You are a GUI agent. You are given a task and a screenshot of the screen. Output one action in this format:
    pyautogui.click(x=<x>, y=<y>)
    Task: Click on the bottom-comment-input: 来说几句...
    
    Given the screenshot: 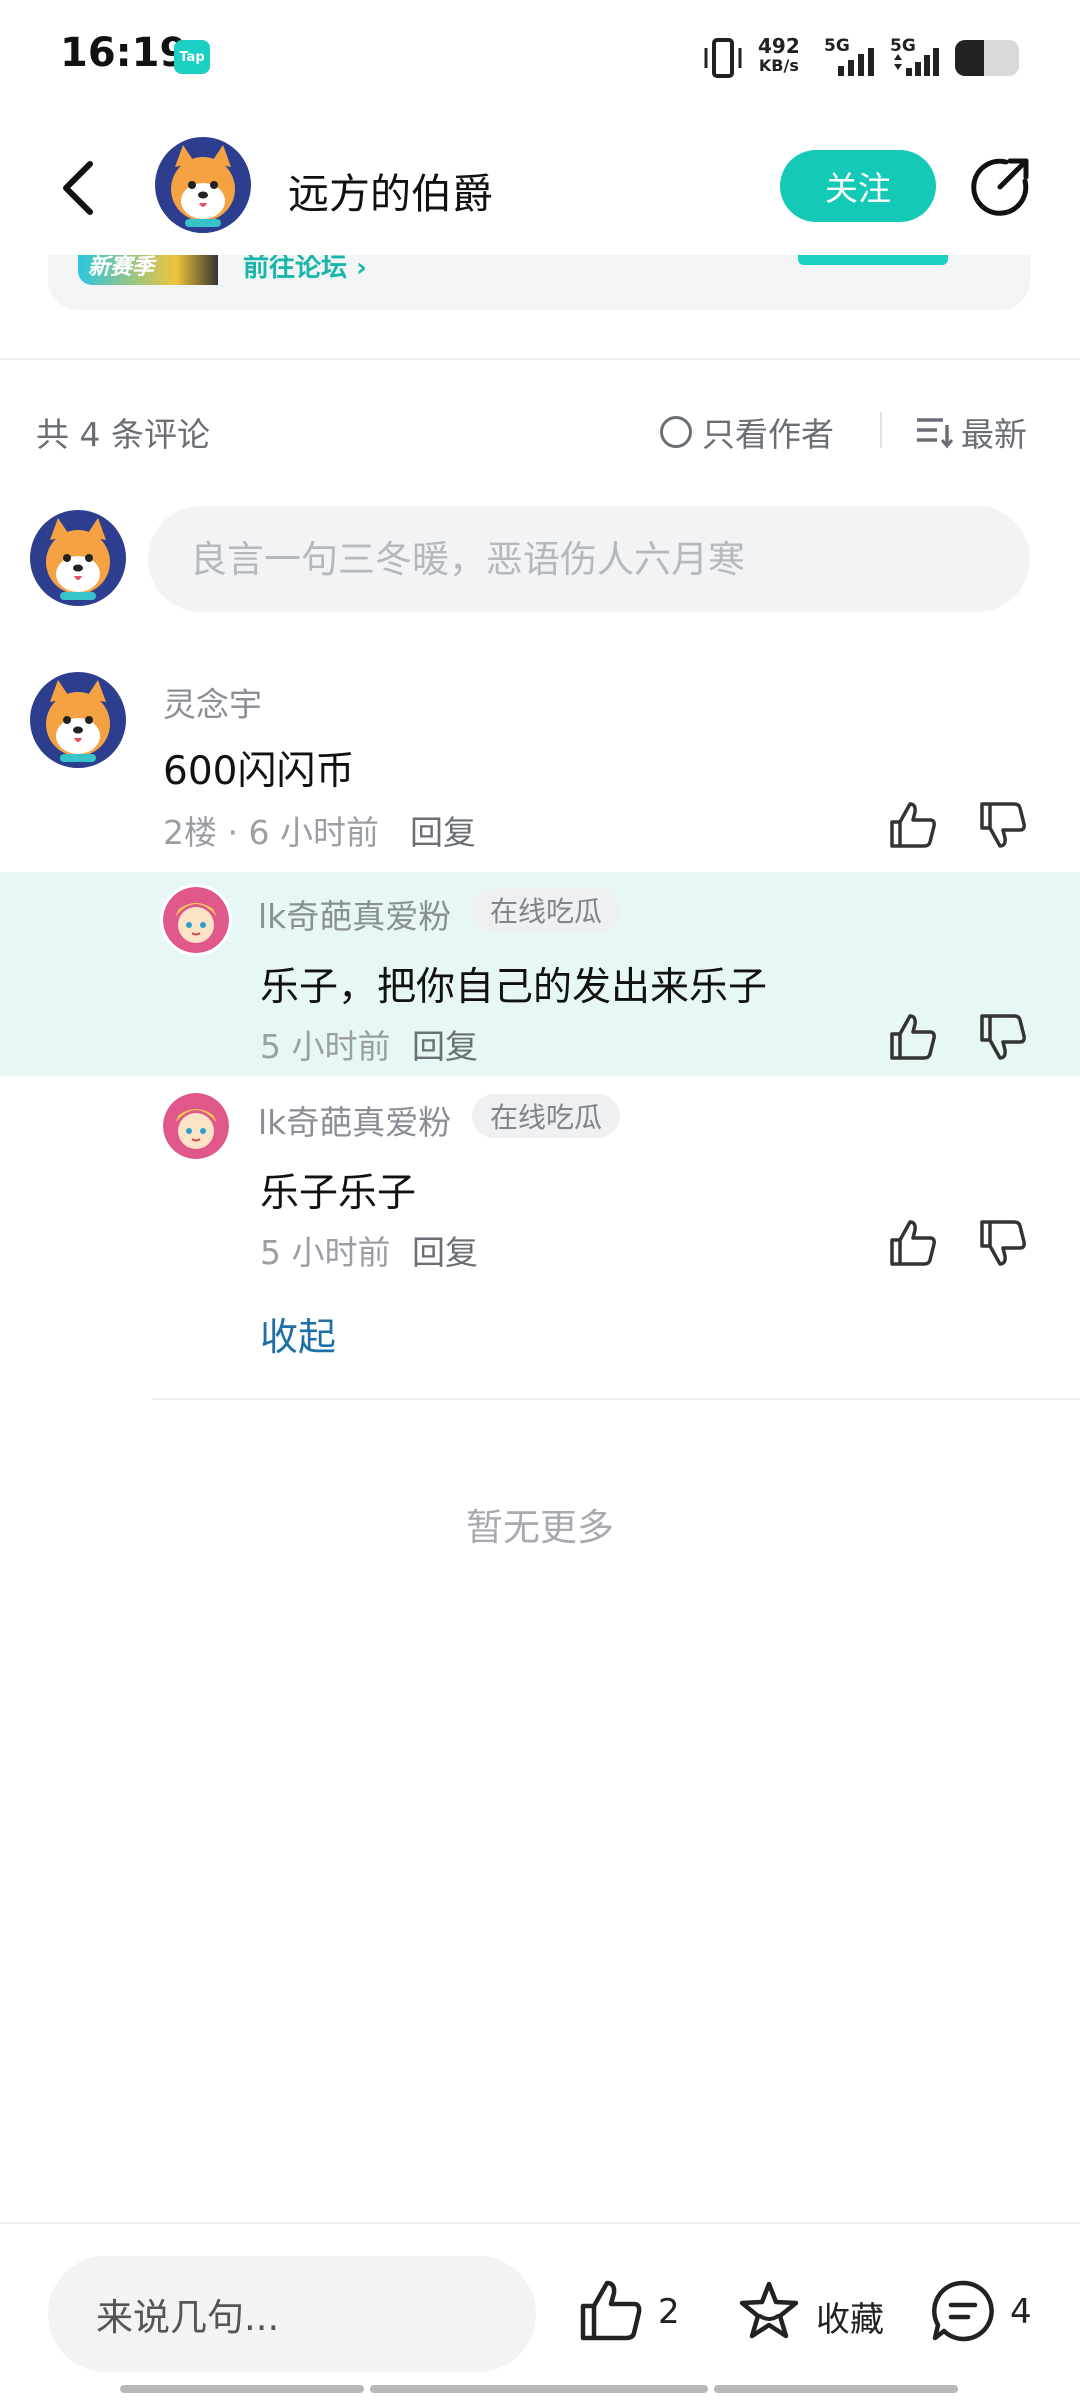 What is the action you would take?
    pyautogui.click(x=292, y=2314)
    